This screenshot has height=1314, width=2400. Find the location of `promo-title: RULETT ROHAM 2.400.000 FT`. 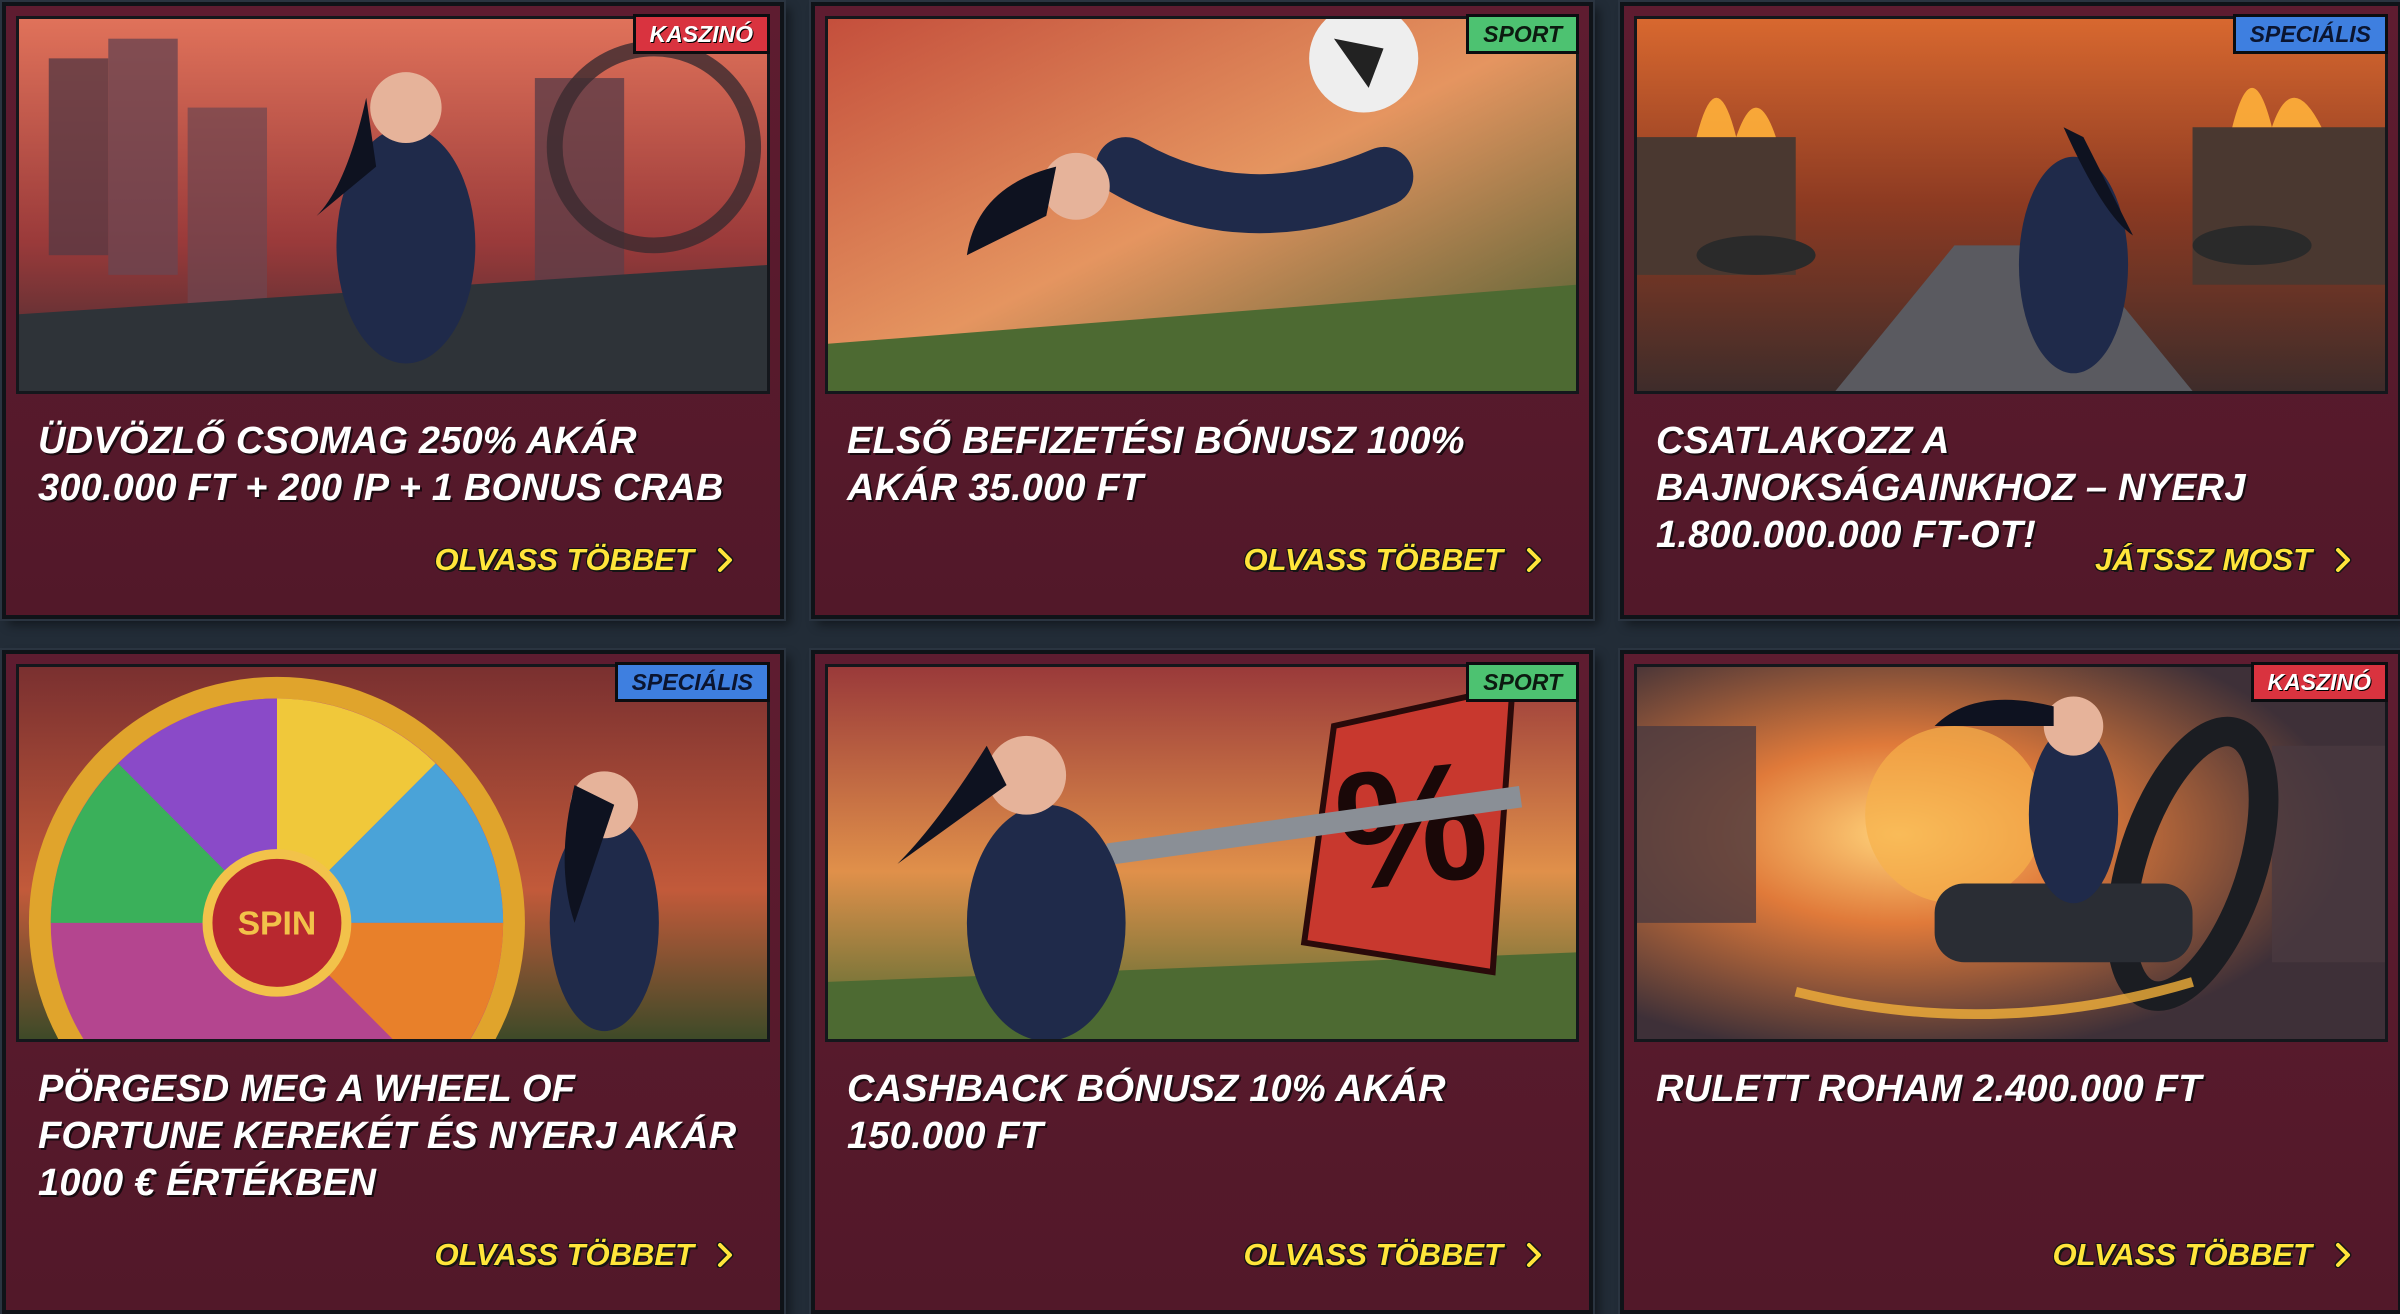

promo-title: RULETT ROHAM 2.400.000 FT is located at coordinates (1929, 1089).